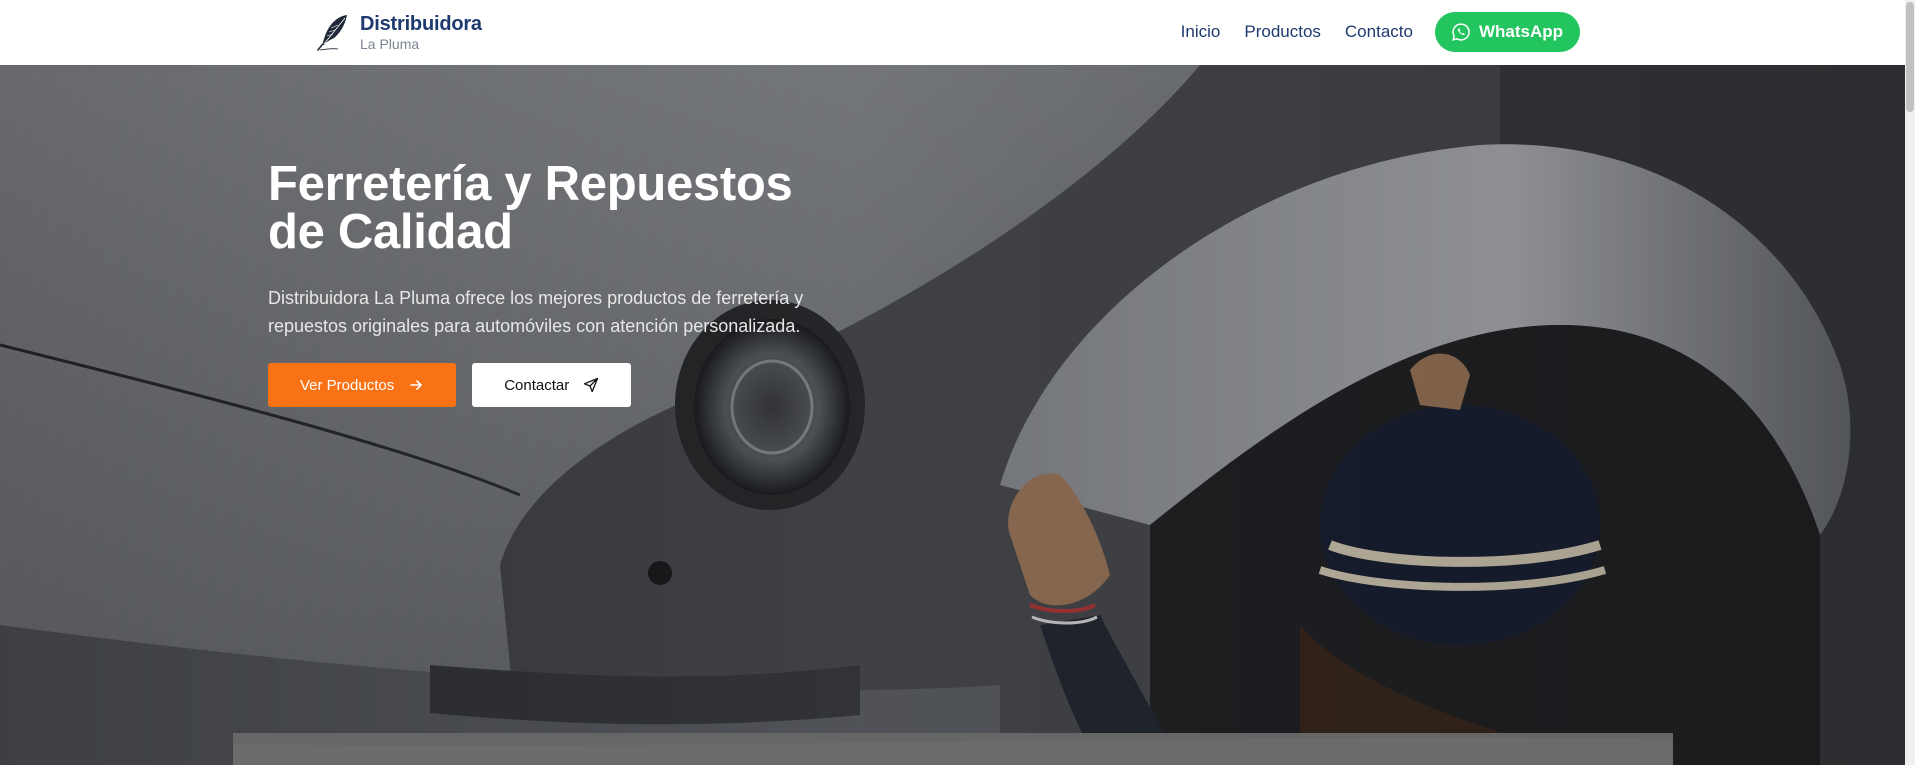 This screenshot has height=765, width=1915. Describe the element at coordinates (1201, 32) in the screenshot. I see `nav-link-inicio: Inicio` at that location.